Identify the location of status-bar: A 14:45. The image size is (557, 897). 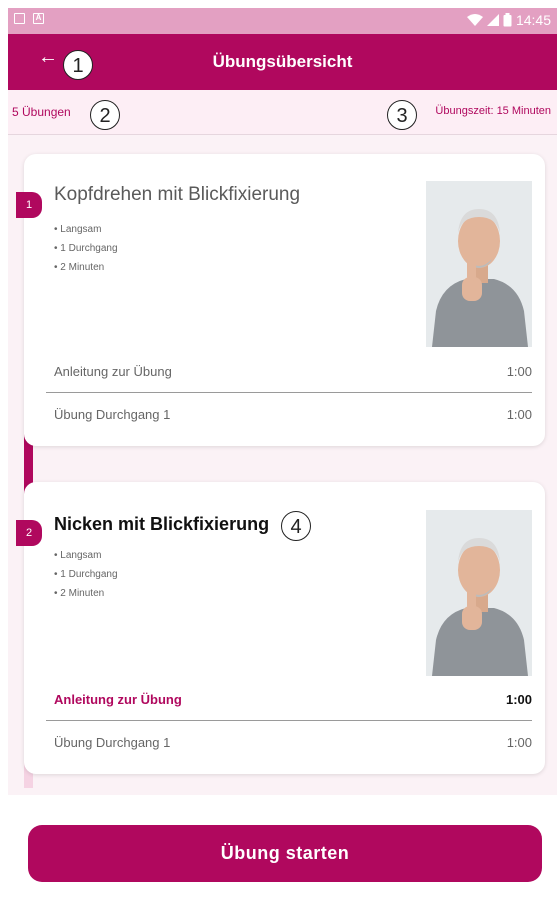
(282, 21).